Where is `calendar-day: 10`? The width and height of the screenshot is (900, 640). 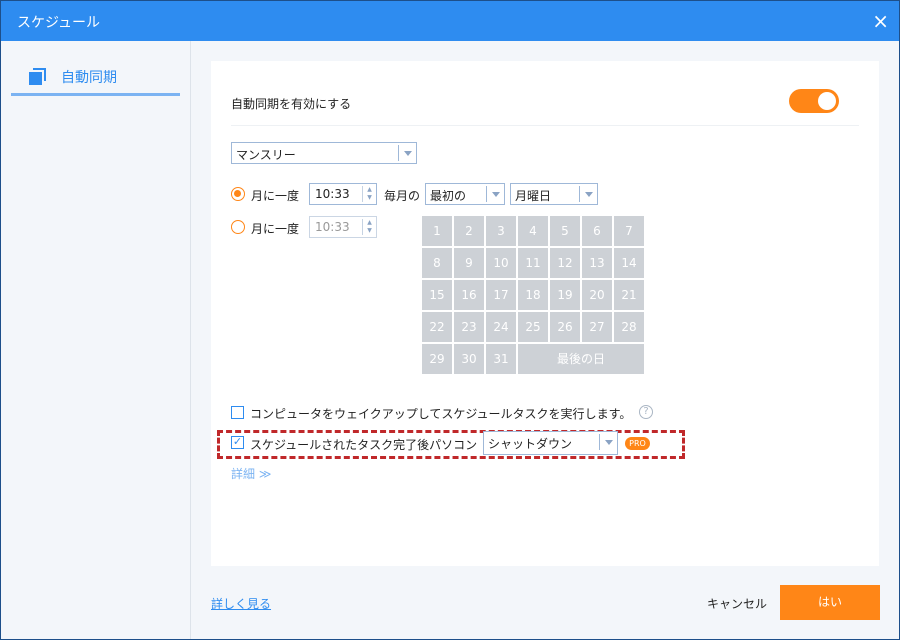
calendar-day: 10 is located at coordinates (501, 263).